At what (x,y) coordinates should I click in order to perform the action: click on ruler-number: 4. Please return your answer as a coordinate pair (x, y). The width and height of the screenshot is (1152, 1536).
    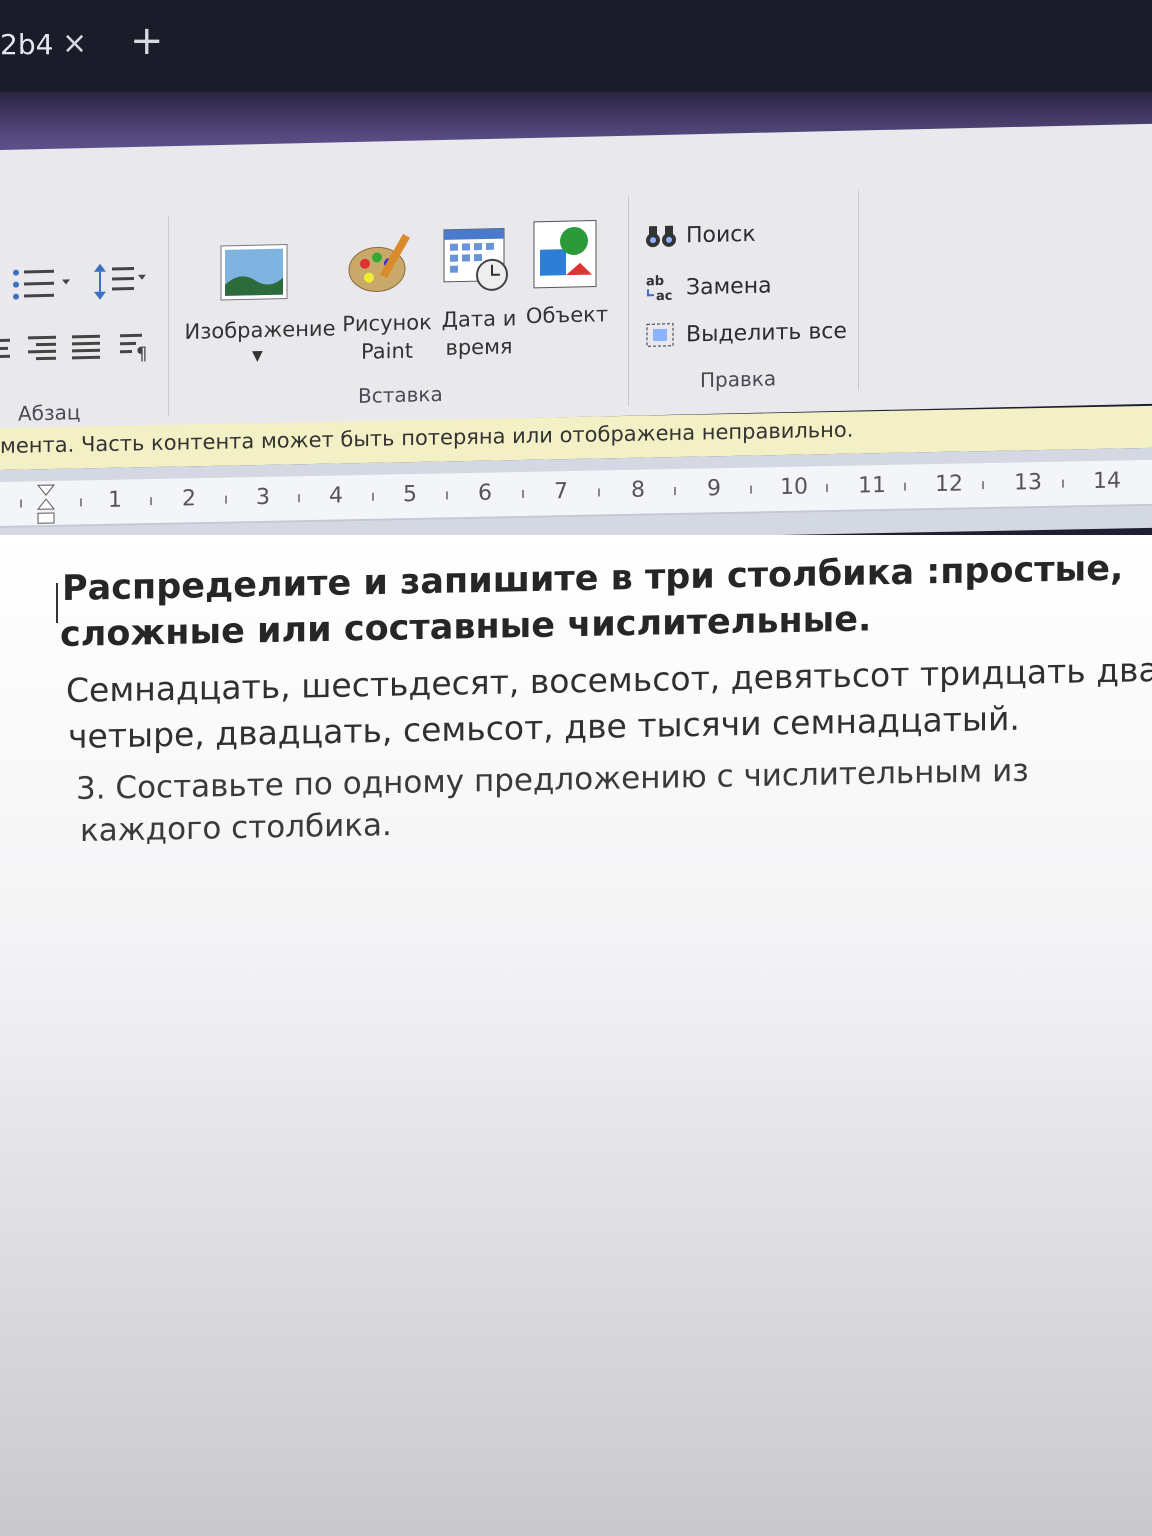
    Looking at the image, I should click on (336, 496).